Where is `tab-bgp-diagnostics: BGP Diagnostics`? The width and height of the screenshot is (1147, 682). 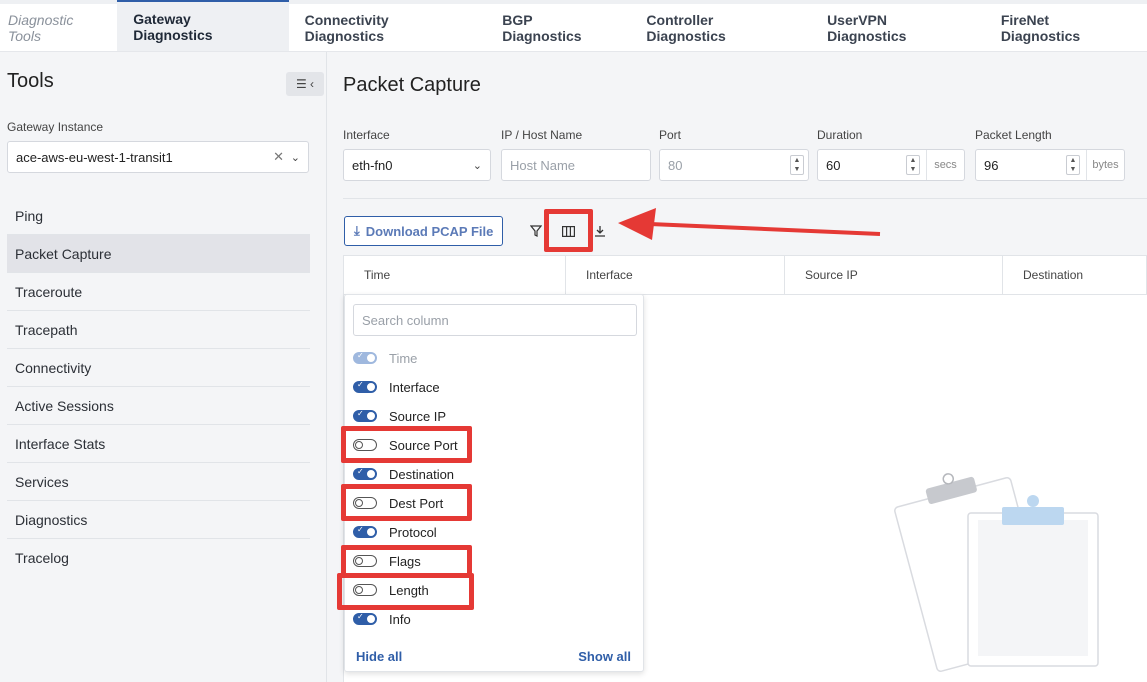 tab-bgp-diagnostics: BGP Diagnostics is located at coordinates (558, 27).